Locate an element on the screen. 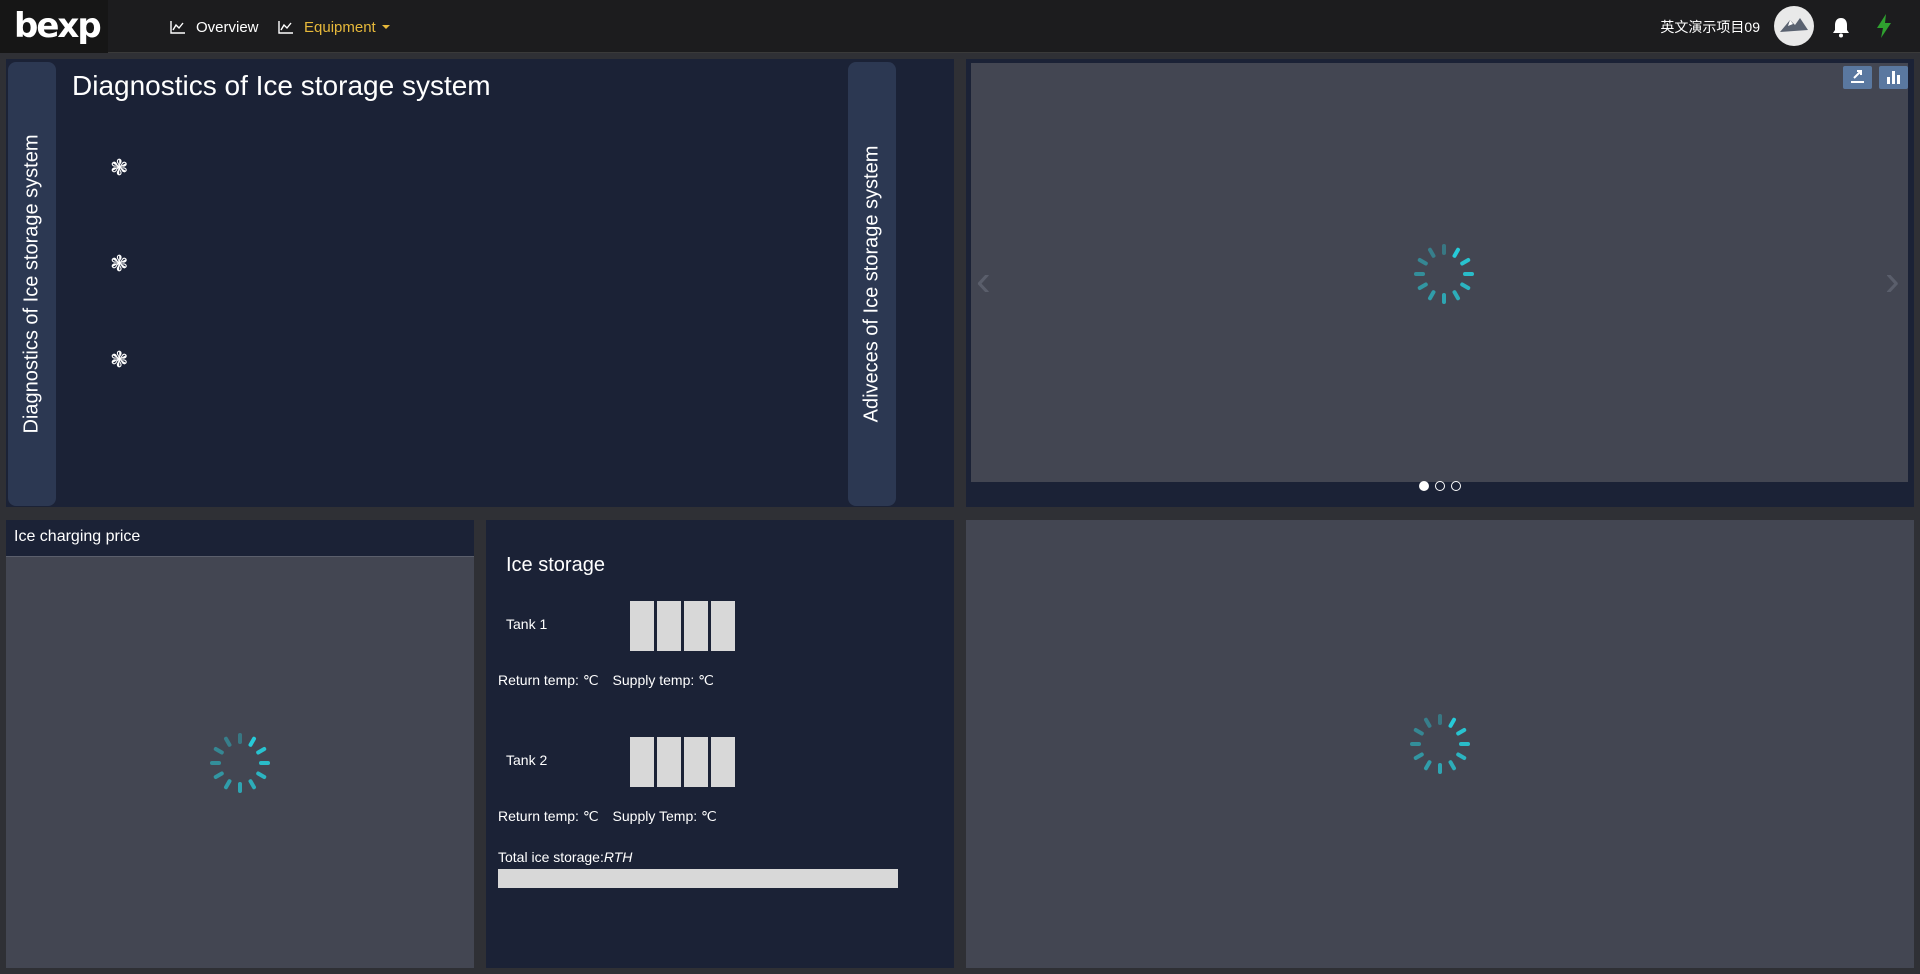 The width and height of the screenshot is (1920, 974). avatar is located at coordinates (1794, 26).